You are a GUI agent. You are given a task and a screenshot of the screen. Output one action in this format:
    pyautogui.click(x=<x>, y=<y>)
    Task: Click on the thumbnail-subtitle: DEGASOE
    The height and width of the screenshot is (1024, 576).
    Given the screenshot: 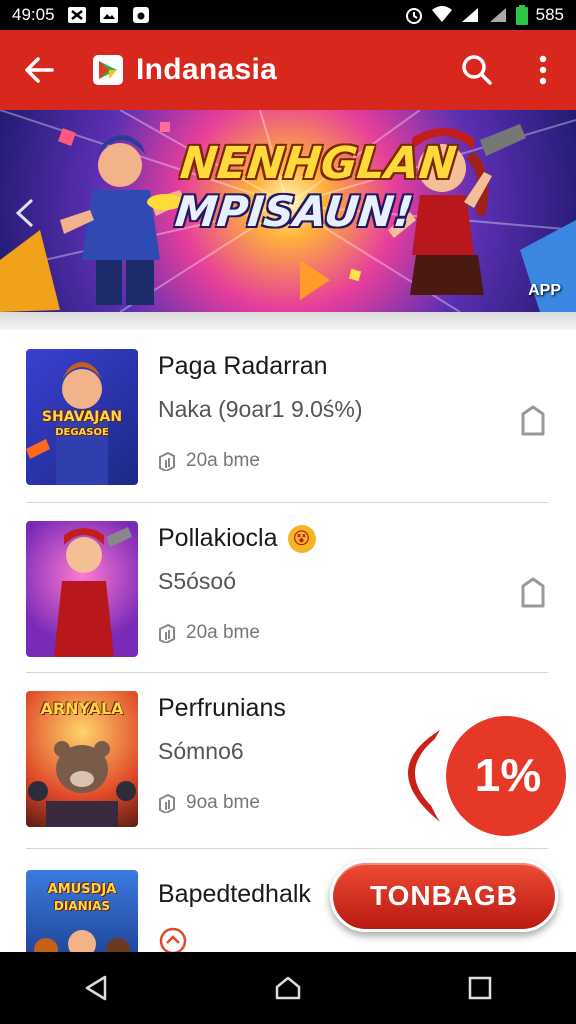 What is the action you would take?
    pyautogui.click(x=82, y=432)
    